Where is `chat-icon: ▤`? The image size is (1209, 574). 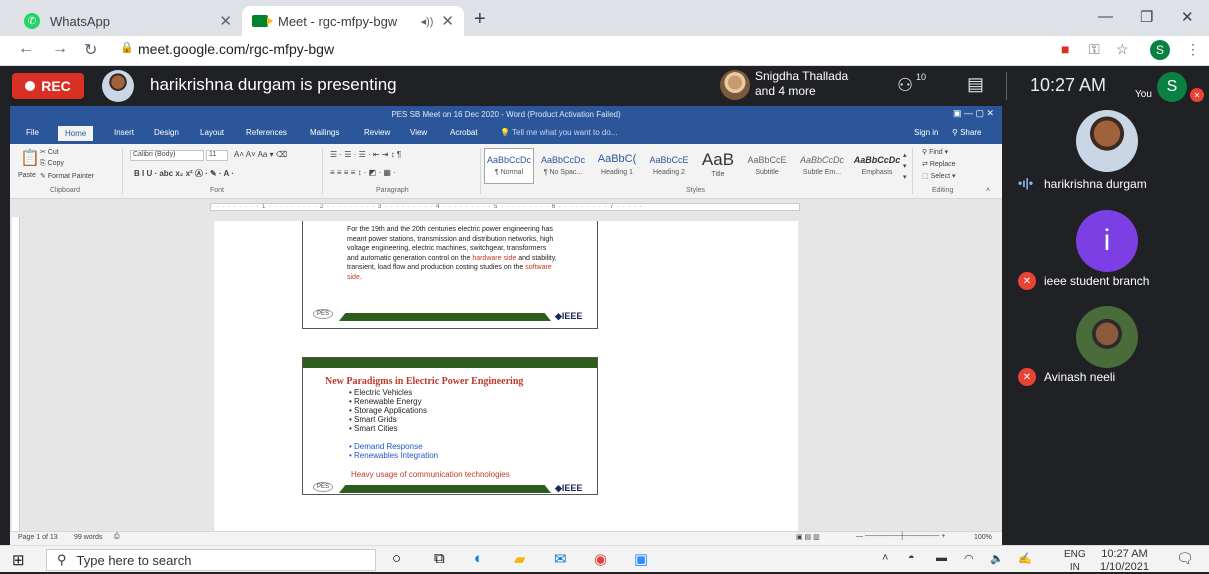
chat-icon: ▤ is located at coordinates (975, 84).